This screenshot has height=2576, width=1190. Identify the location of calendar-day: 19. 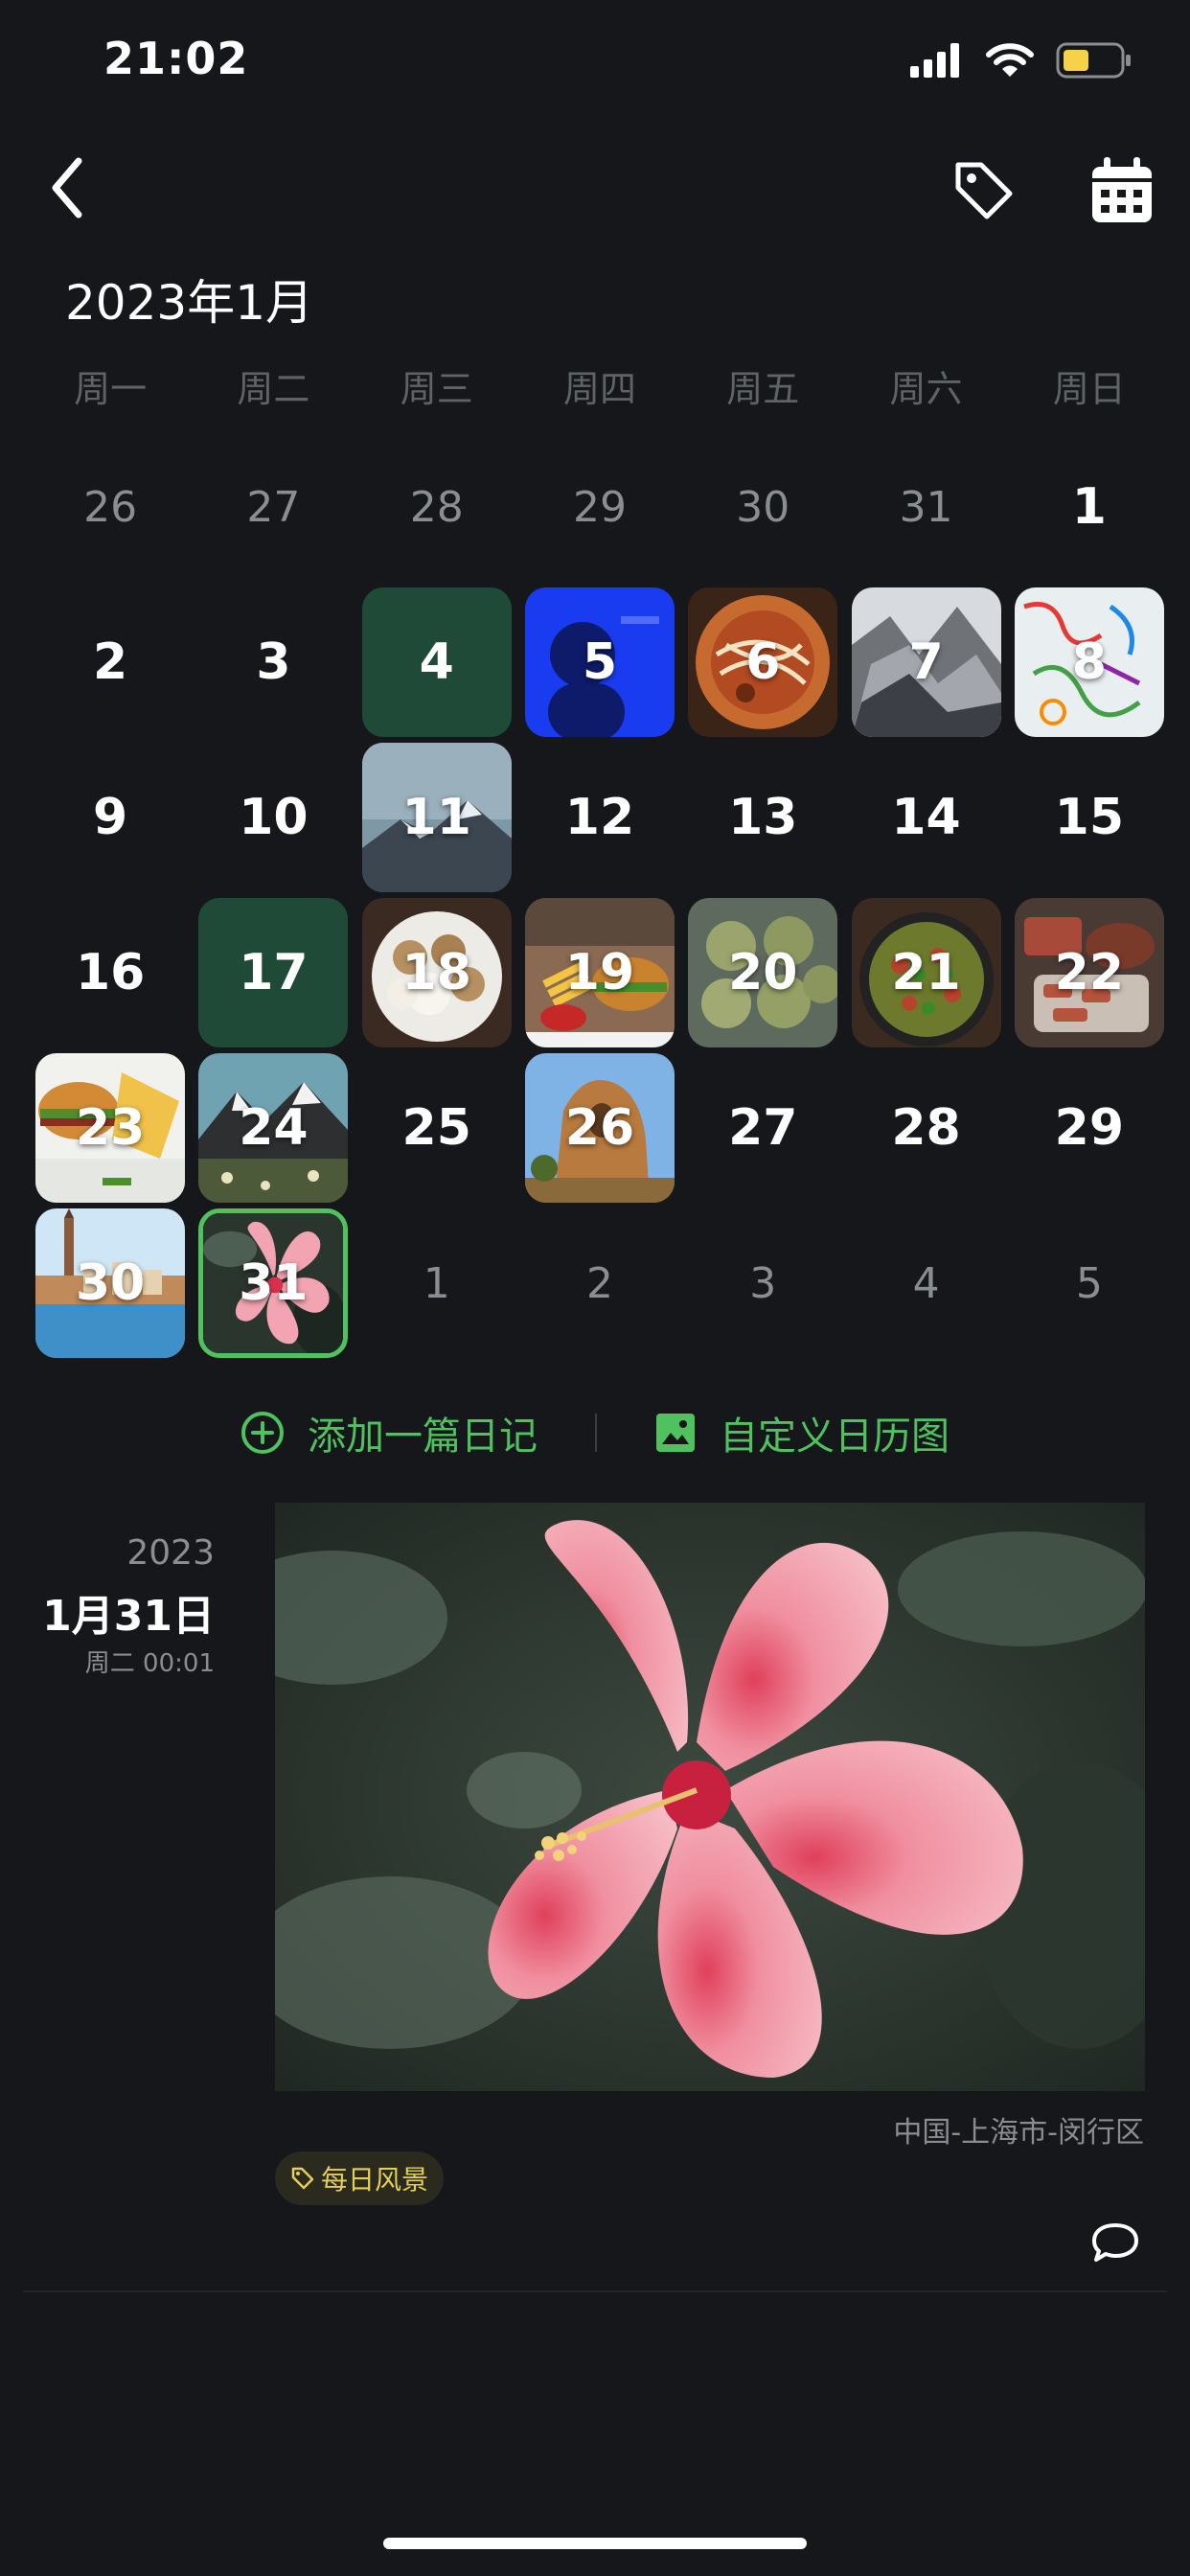
(600, 972).